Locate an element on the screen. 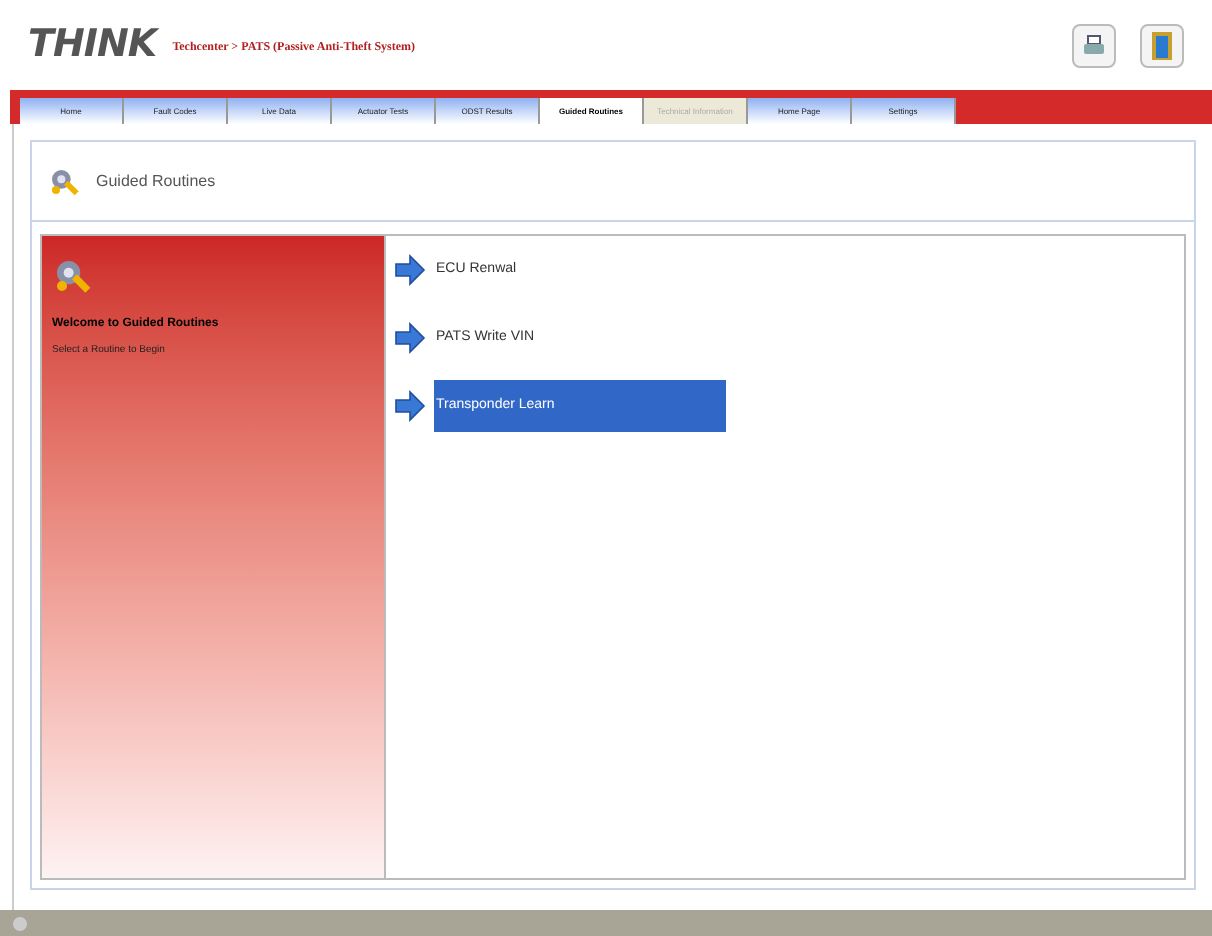 Image resolution: width=1212 pixels, height=936 pixels. door-icon is located at coordinates (1162, 45).